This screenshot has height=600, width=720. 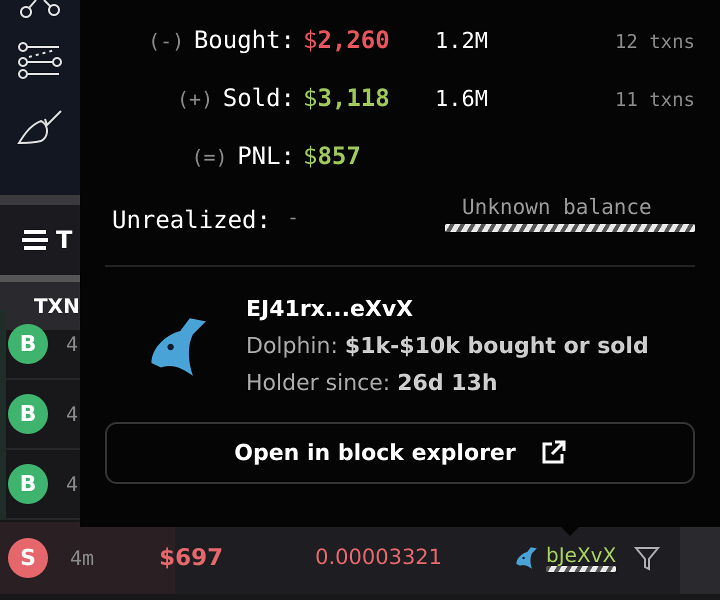 What do you see at coordinates (258, 98) in the screenshot?
I see `stat-label: Sold:` at bounding box center [258, 98].